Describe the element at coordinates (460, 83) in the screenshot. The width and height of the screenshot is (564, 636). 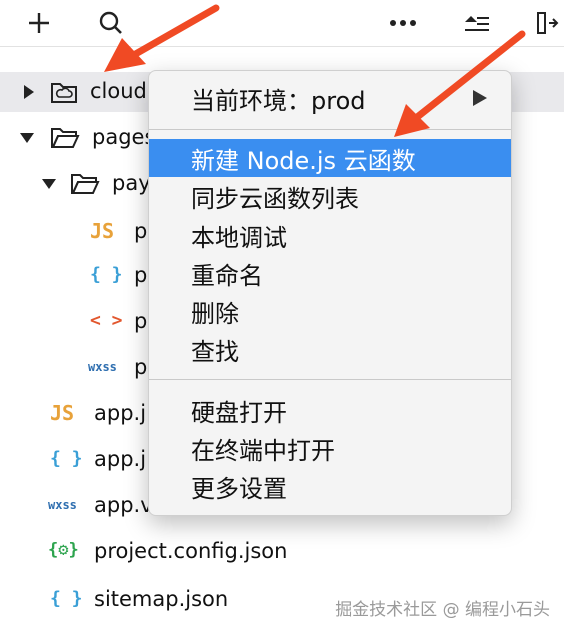
I see `annotation-arrow-right` at that location.